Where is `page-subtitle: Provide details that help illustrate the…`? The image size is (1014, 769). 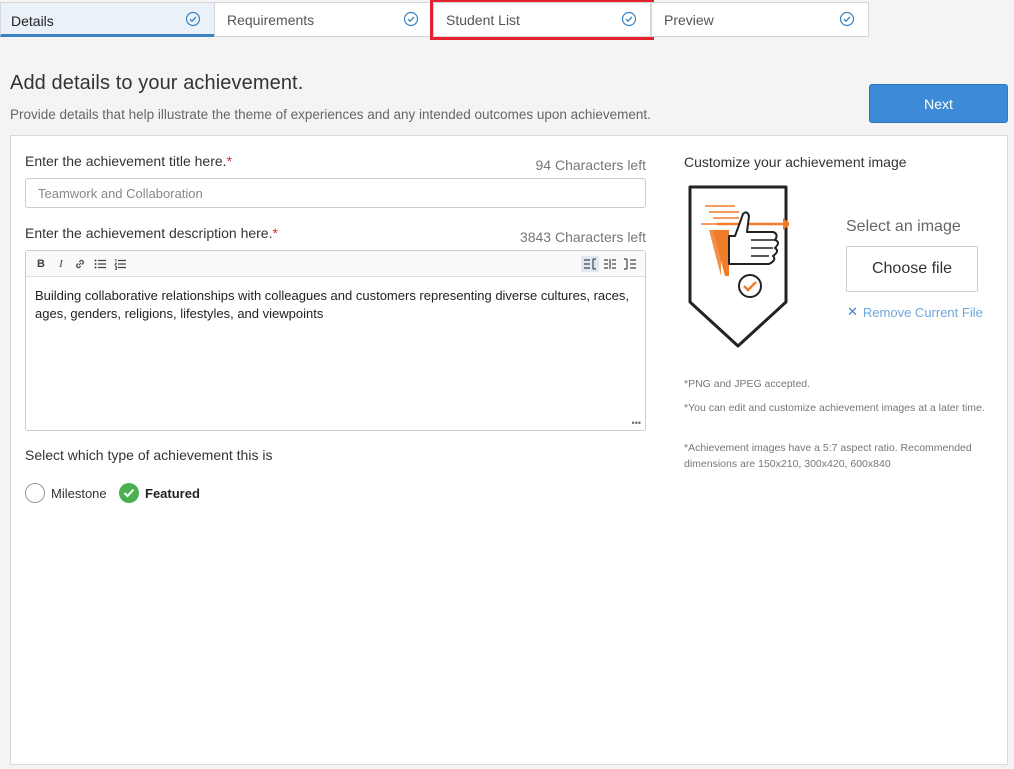
page-subtitle: Provide details that help illustrate the… is located at coordinates (330, 114).